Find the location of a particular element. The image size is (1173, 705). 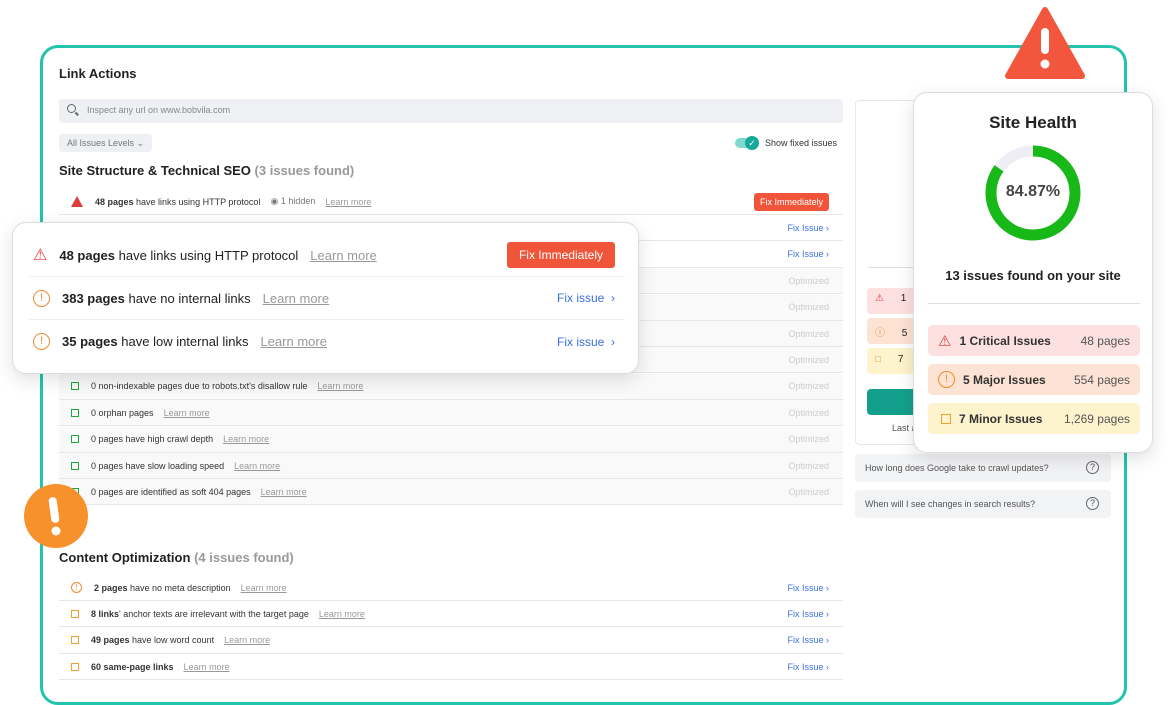

show-fixed-toggle: ✓ is located at coordinates (747, 143).